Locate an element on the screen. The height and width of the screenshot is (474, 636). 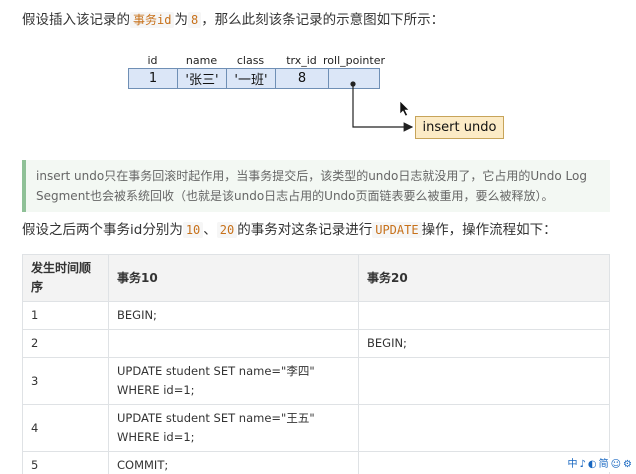
ime-simplified-icon: 简 is located at coordinates (604, 465).